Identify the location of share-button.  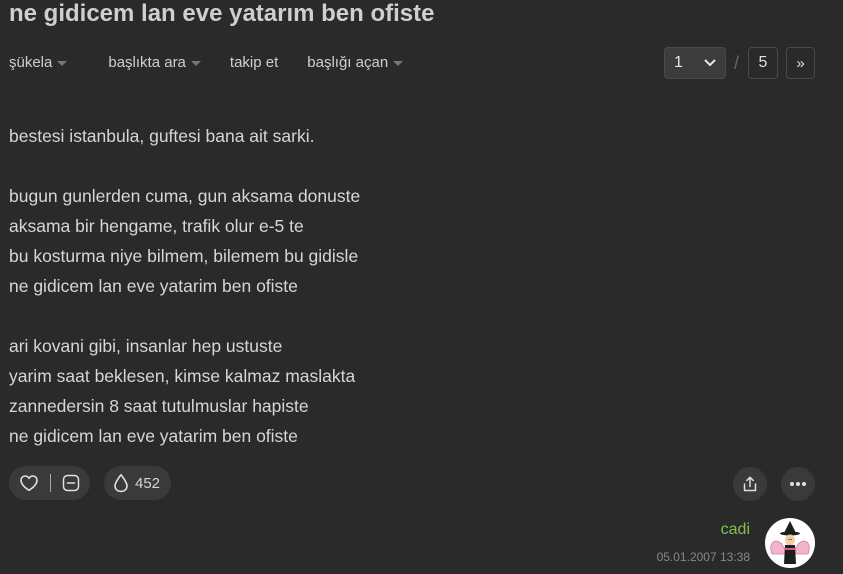
(750, 484).